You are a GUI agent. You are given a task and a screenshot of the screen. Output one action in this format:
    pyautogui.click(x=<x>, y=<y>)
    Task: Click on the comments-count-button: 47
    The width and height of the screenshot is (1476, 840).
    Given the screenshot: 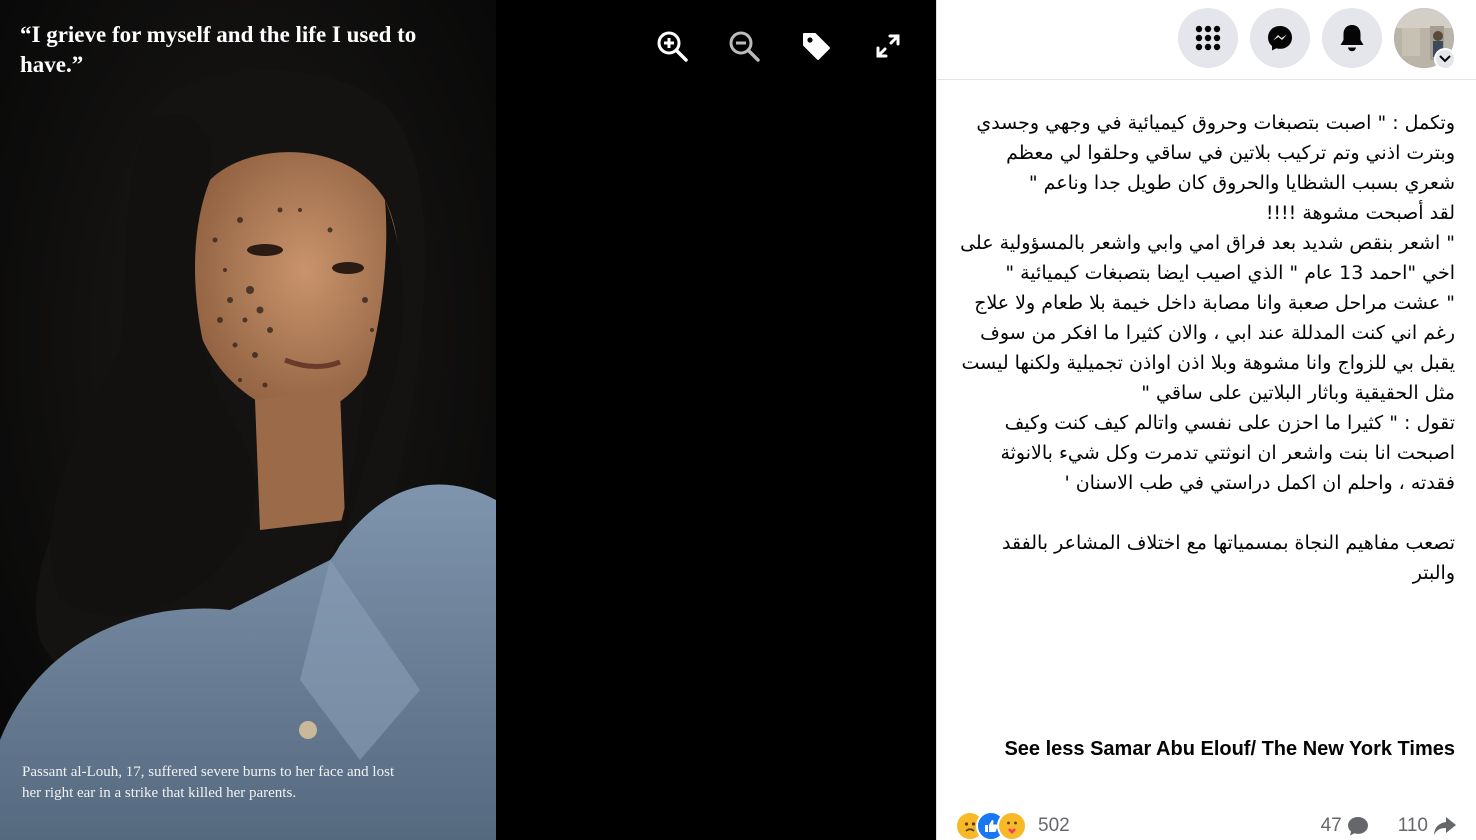 What is the action you would take?
    pyautogui.click(x=1345, y=826)
    